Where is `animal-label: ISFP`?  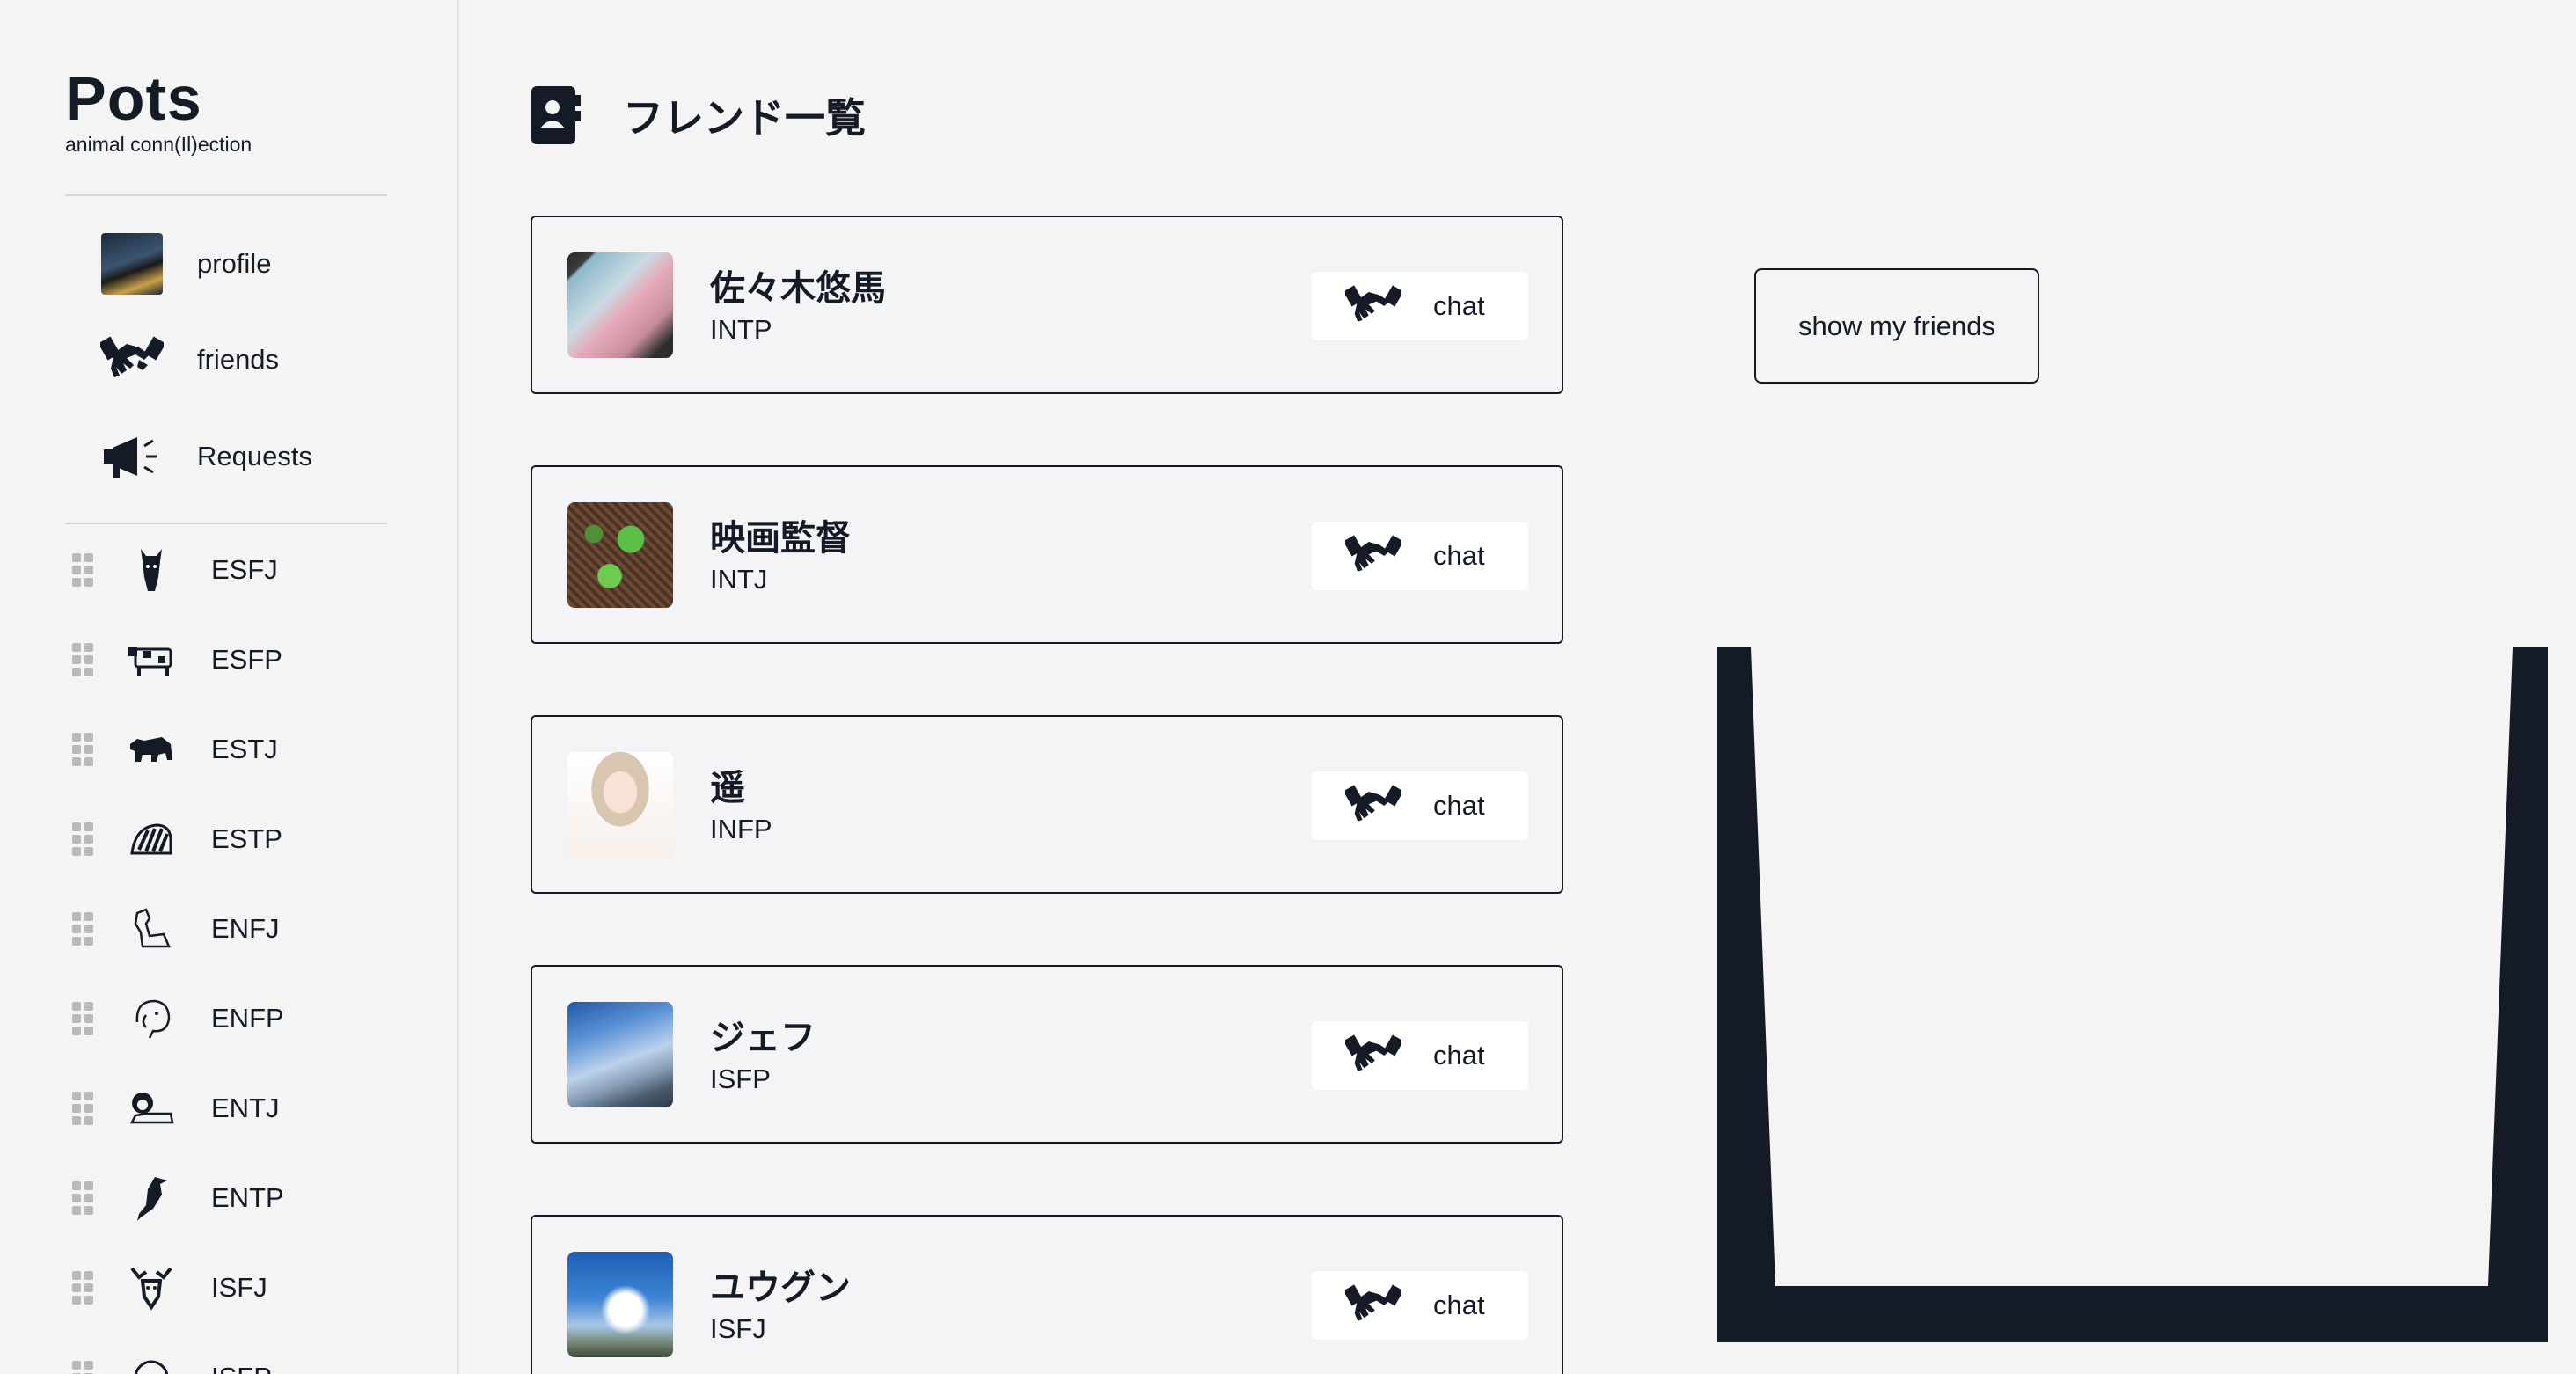
animal-label: ISFP is located at coordinates (241, 1368).